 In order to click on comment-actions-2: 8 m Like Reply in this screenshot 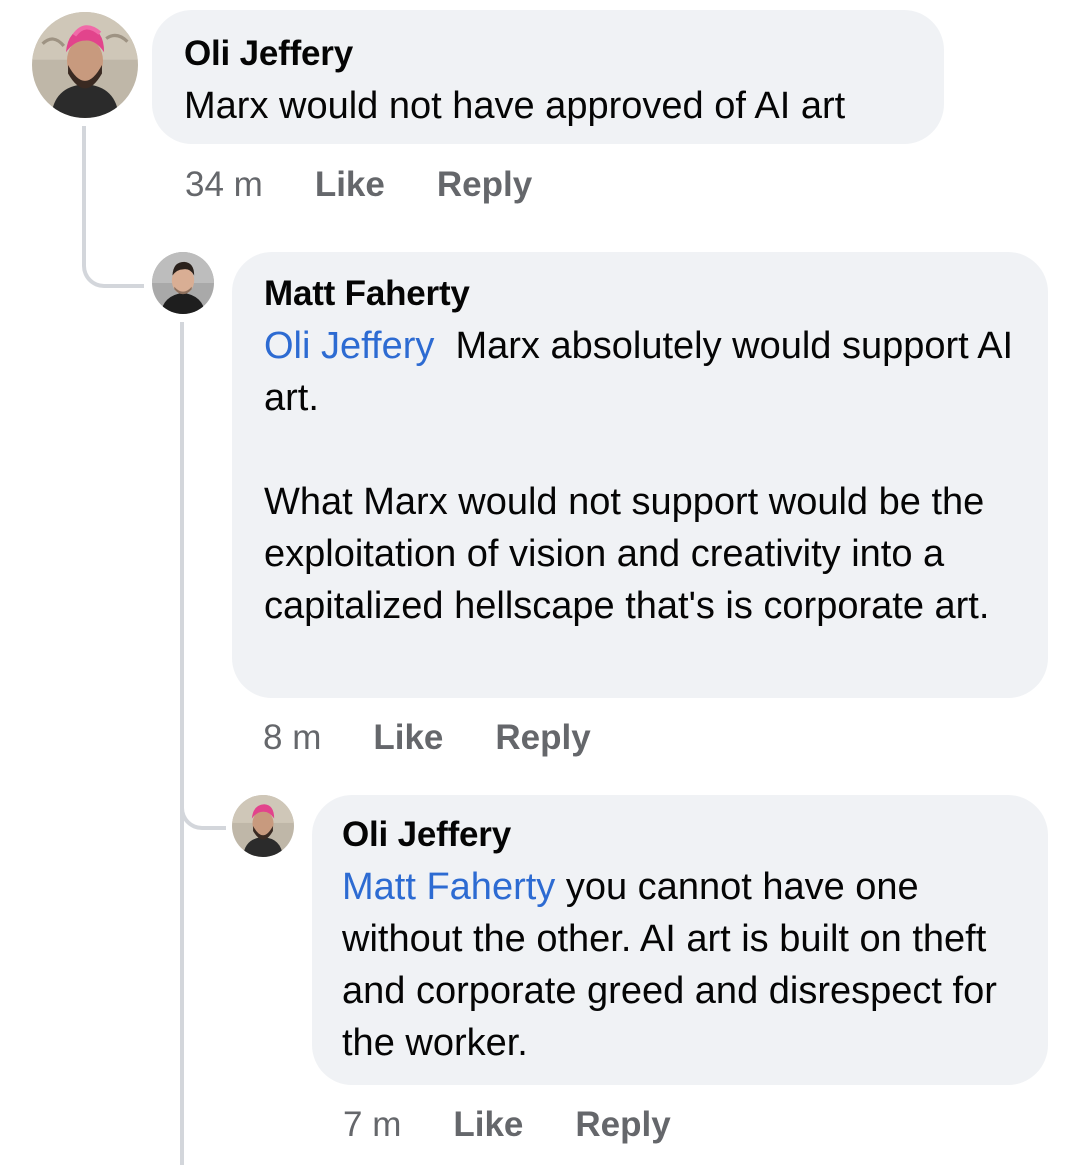, I will do `click(427, 738)`.